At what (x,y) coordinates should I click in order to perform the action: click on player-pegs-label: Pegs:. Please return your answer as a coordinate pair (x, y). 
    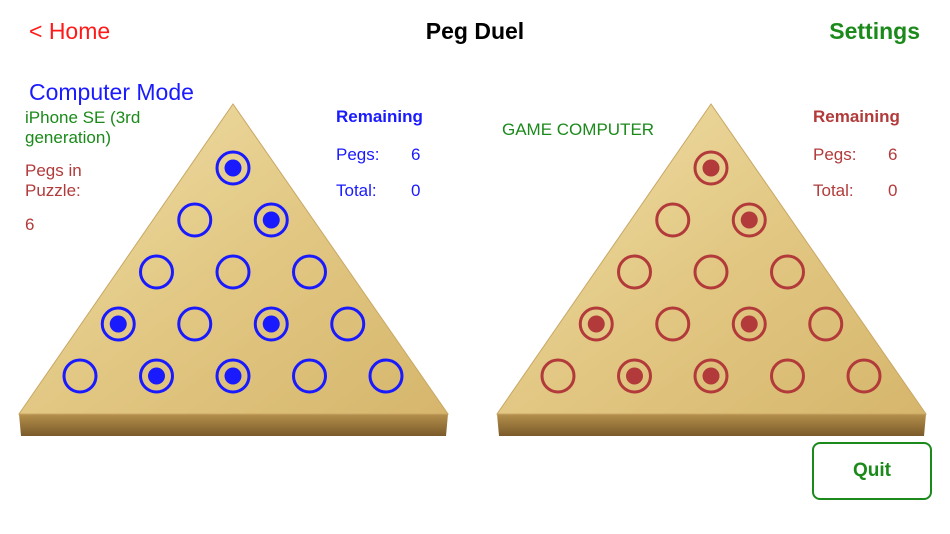
    Looking at the image, I should click on (358, 154).